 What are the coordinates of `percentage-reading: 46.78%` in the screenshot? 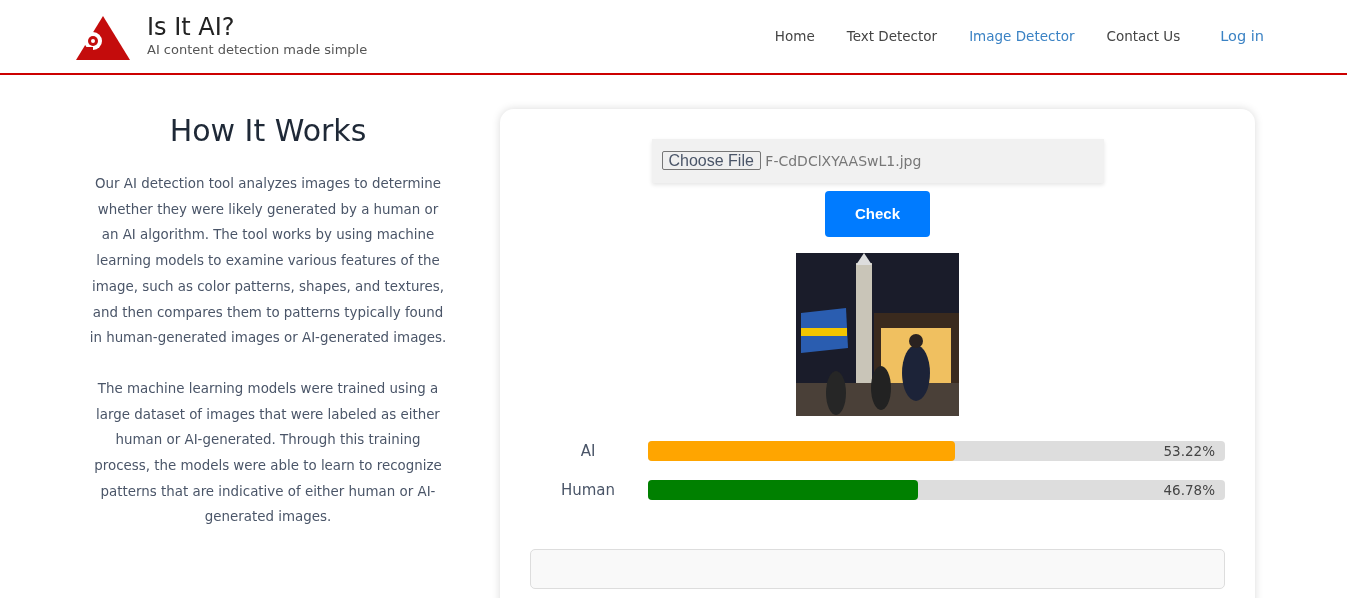 It's located at (1189, 490).